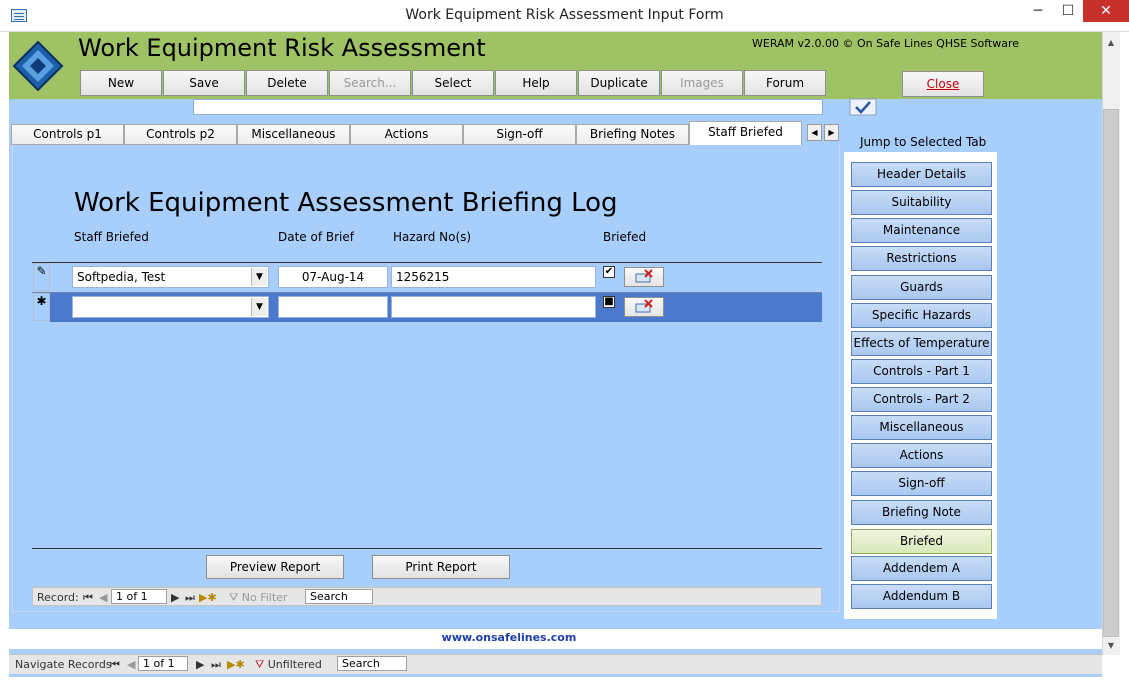 The height and width of the screenshot is (683, 1129). Describe the element at coordinates (609, 272) in the screenshot. I see `briefed-checkbox: ✔` at that location.